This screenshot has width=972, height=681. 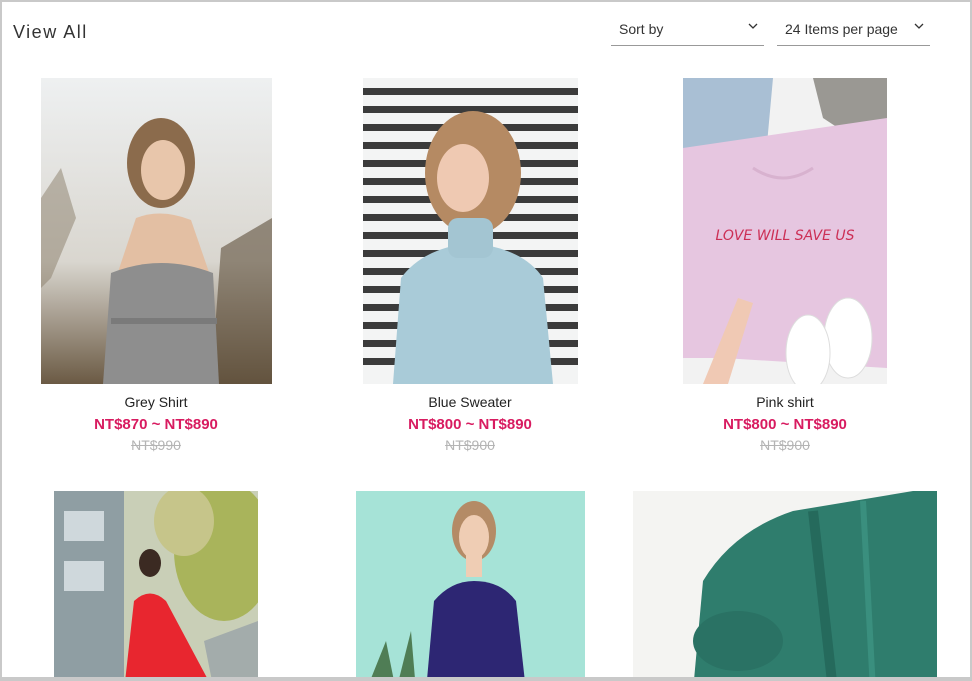 What do you see at coordinates (156, 424) in the screenshot?
I see `product-price: NT$870 ~ NT$890` at bounding box center [156, 424].